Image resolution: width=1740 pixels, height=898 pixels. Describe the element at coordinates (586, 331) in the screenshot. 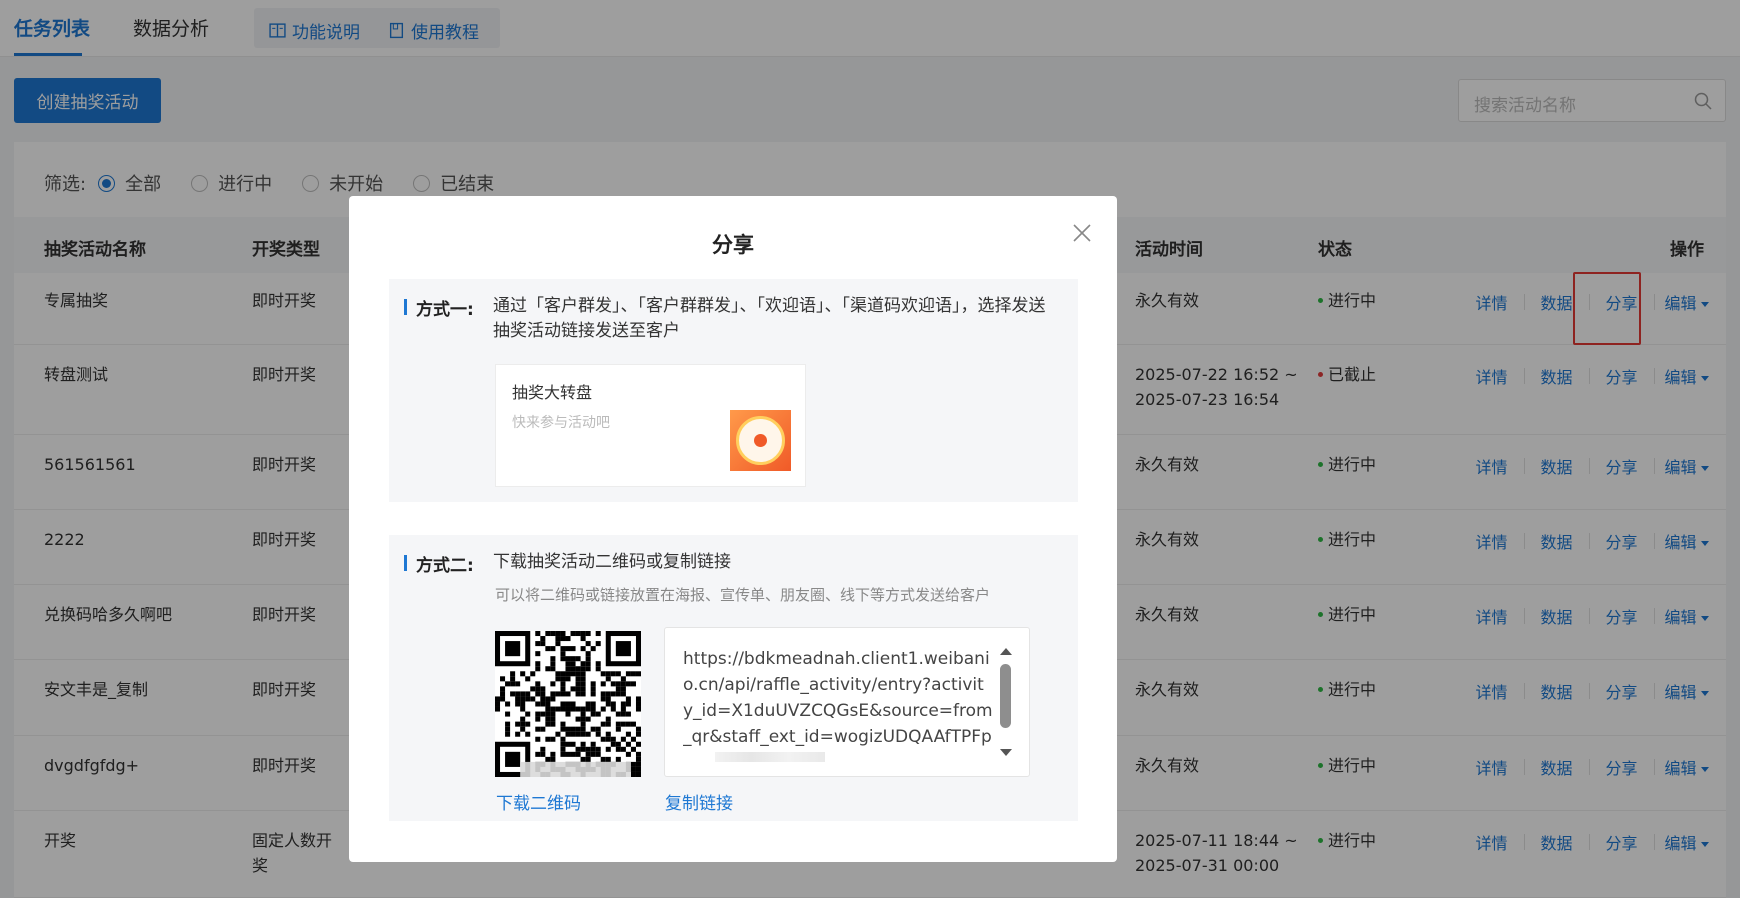

I see `method-one-desc-line2: 抽奖活动链接发送至客户` at that location.